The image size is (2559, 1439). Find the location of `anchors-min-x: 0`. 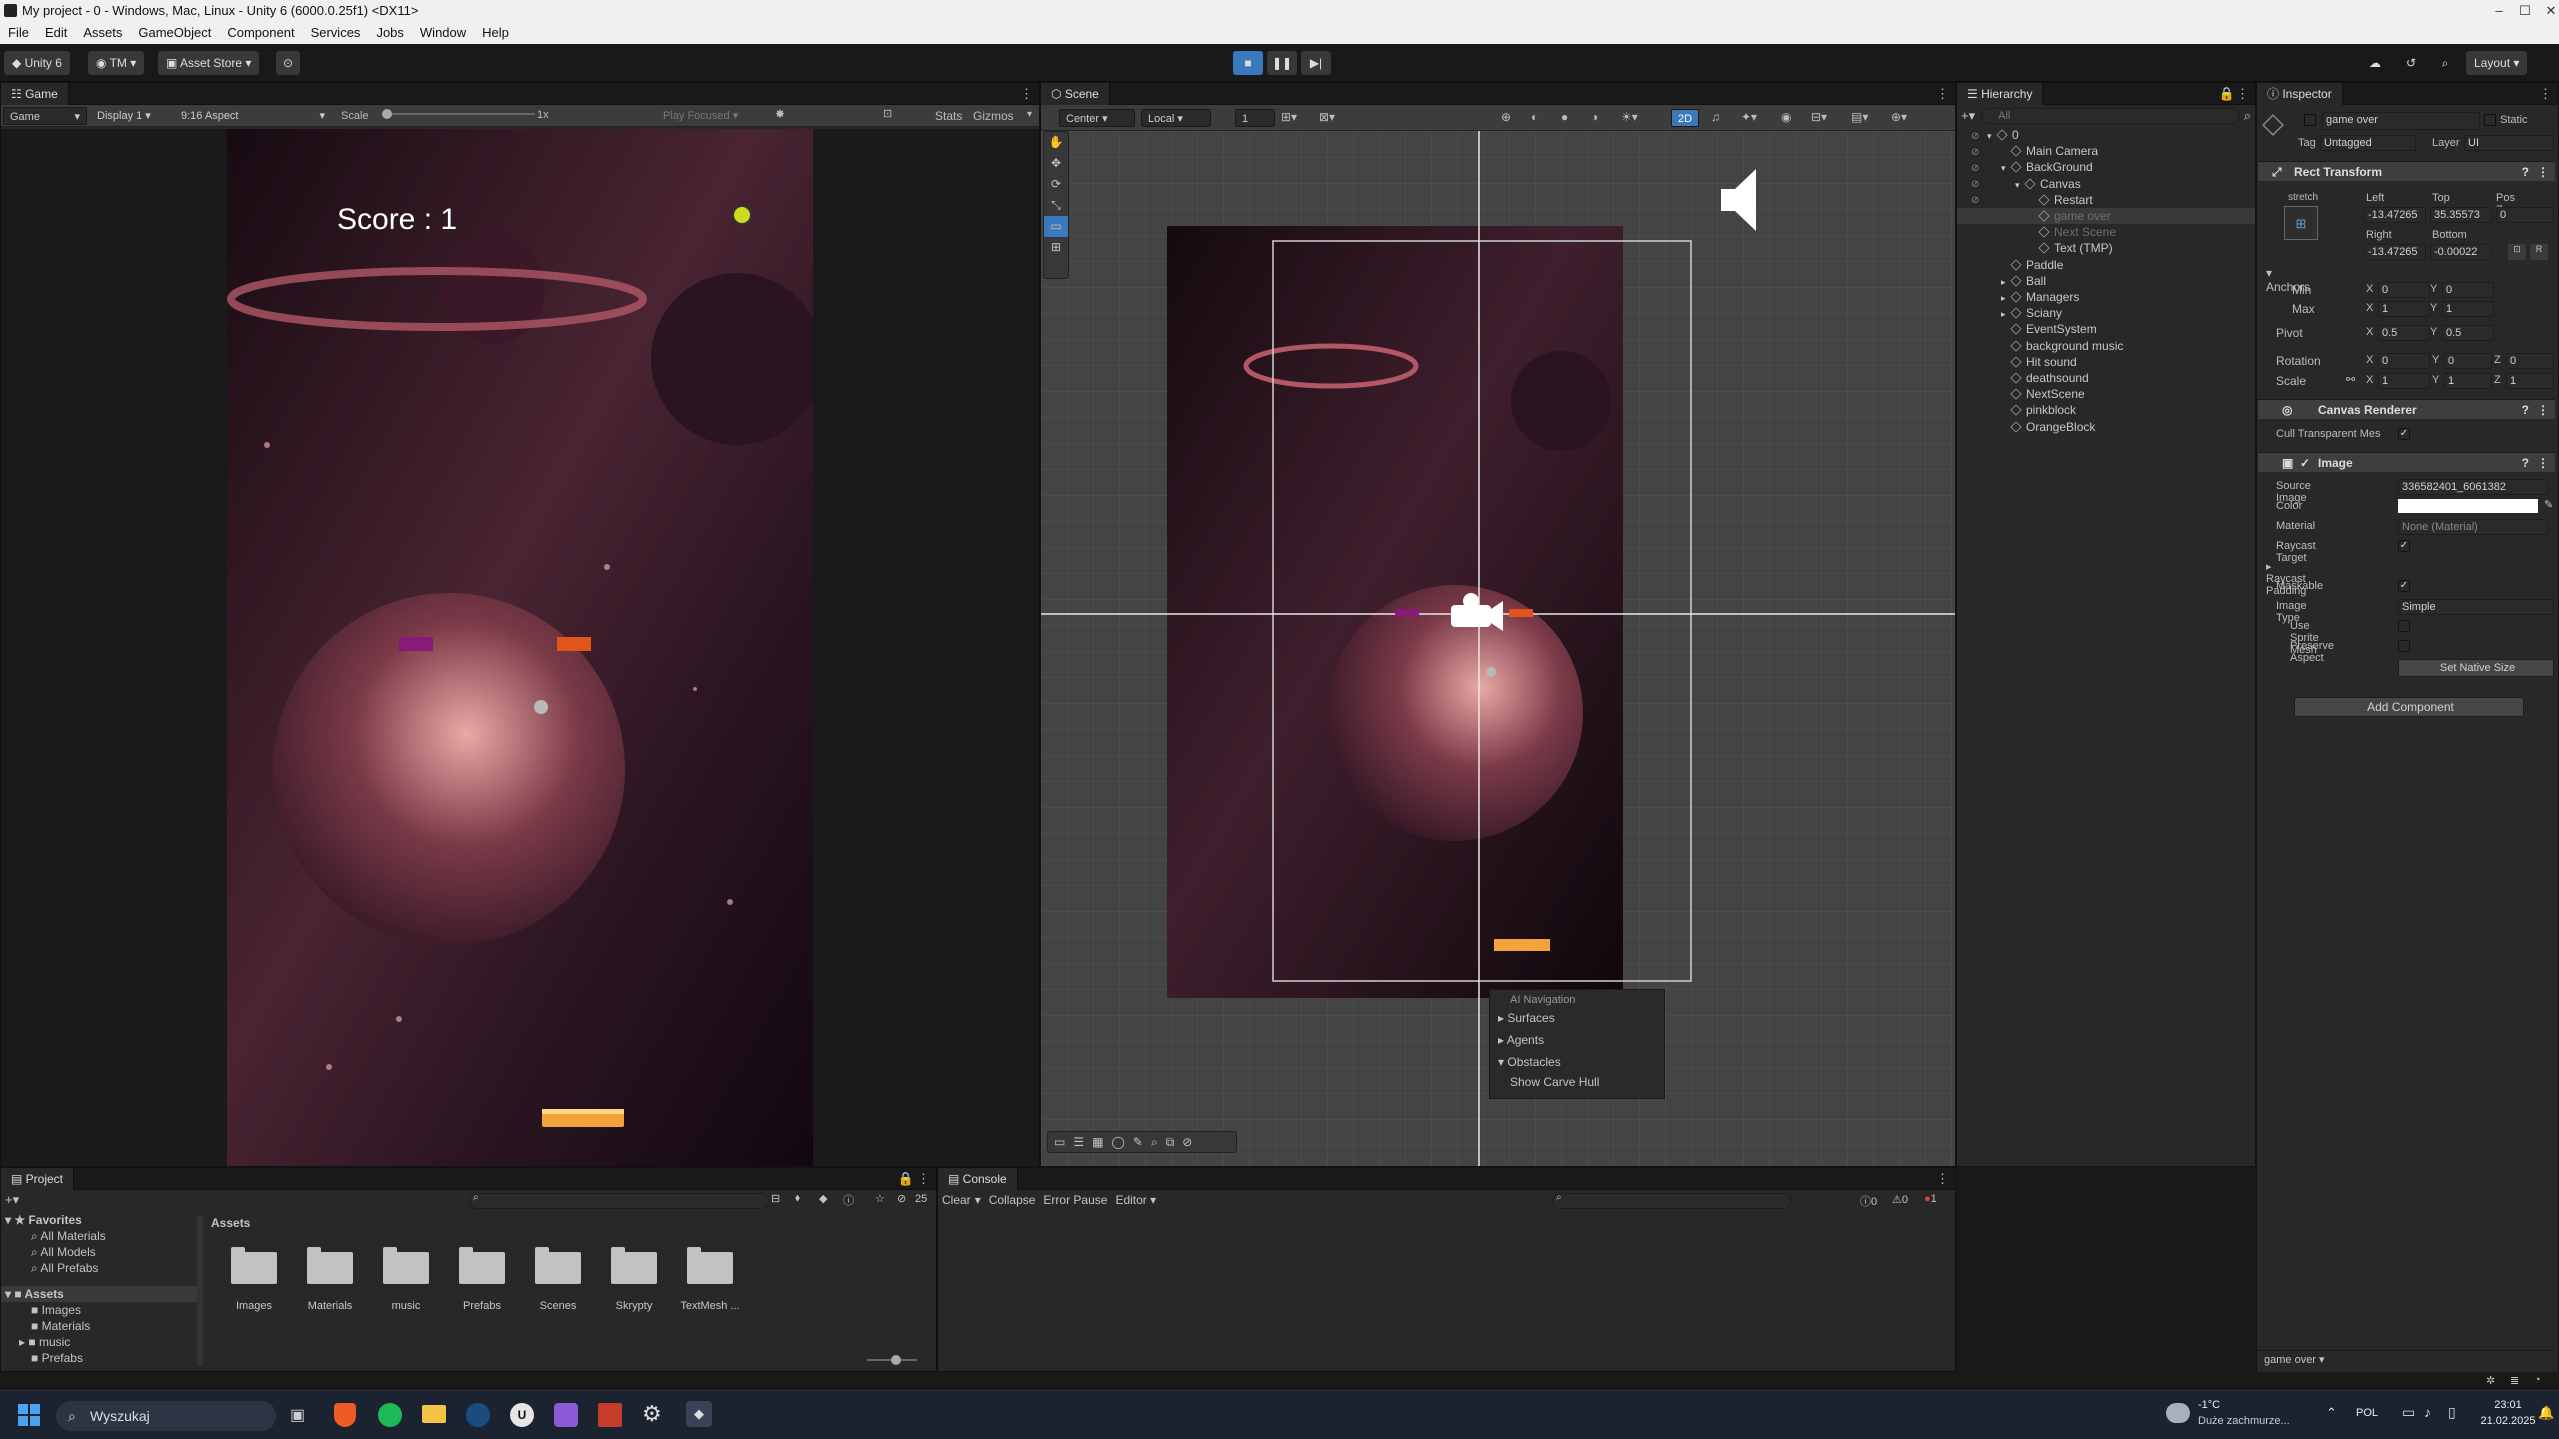

anchors-min-x: 0 is located at coordinates (2404, 290).